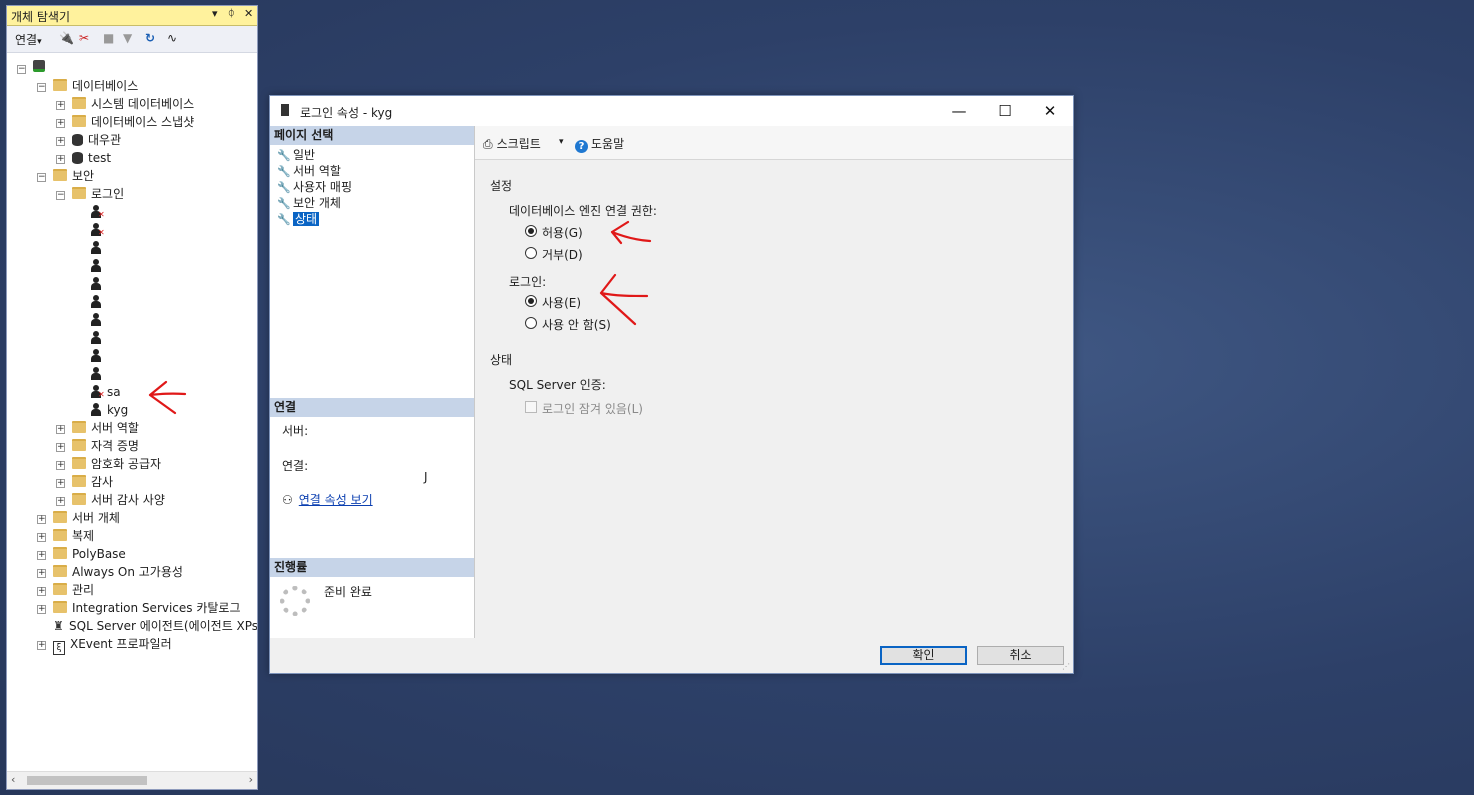  Describe the element at coordinates (400, 317) in the screenshot. I see `annotation-overlay` at that location.